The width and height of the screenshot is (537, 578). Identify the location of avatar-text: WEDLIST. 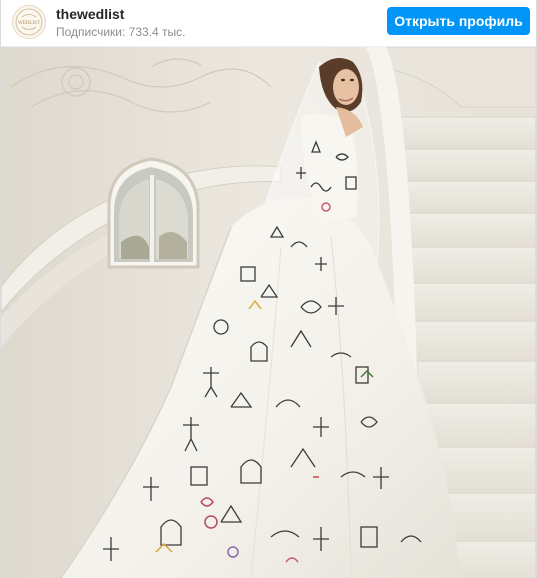
(29, 23).